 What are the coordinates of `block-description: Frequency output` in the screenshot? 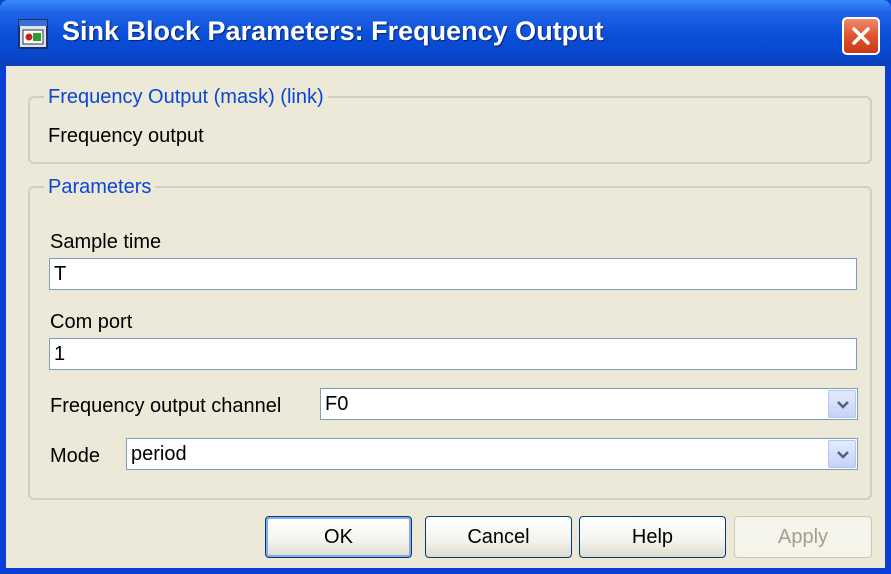 It's located at (126, 136).